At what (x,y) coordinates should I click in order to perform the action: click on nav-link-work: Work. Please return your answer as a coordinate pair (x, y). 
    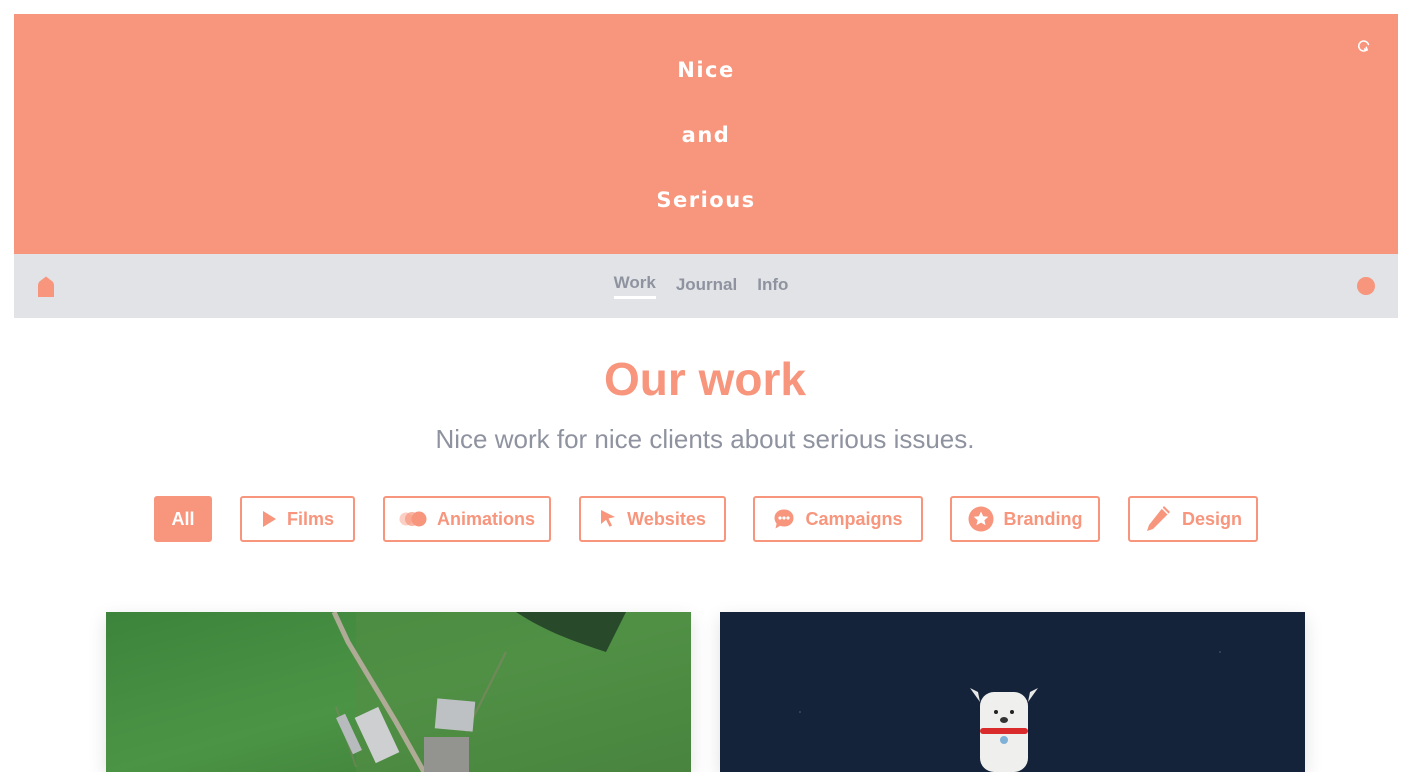
    Looking at the image, I should click on (634, 286).